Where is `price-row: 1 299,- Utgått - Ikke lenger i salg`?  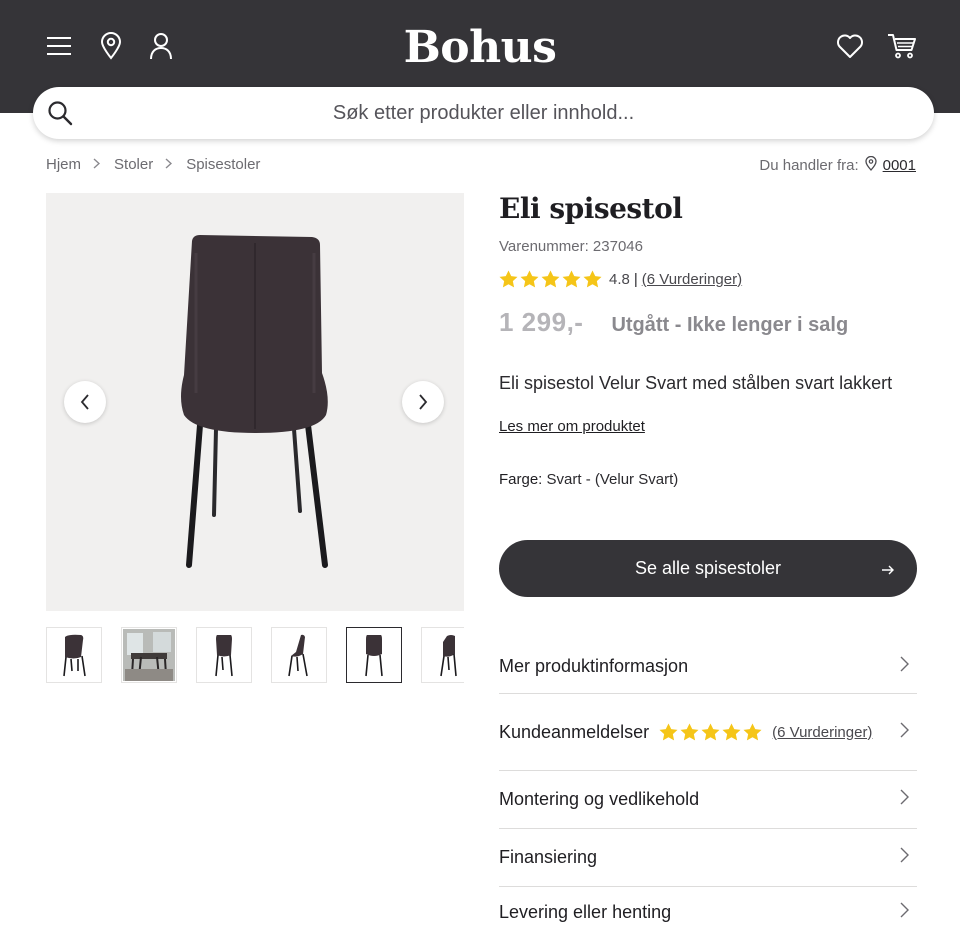 price-row: 1 299,- Utgått - Ikke lenger i salg is located at coordinates (673, 322).